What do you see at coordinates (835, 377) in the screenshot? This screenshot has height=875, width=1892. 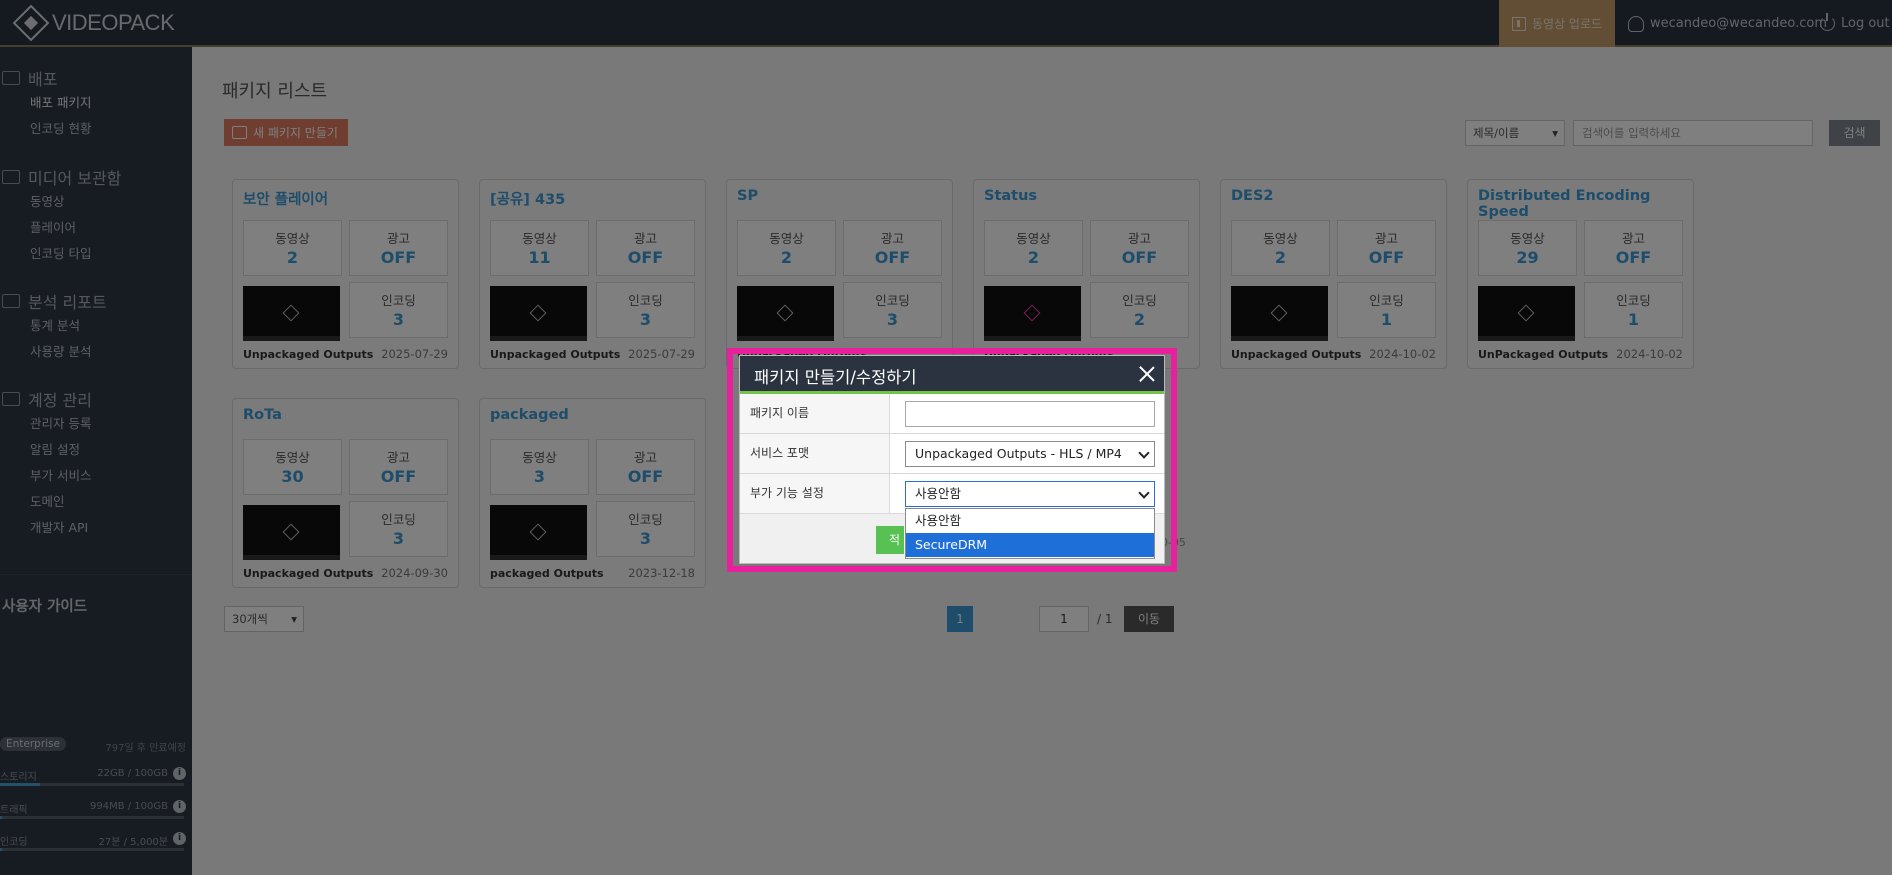 I see `modal-title: 패키지 만들기/수정하기` at bounding box center [835, 377].